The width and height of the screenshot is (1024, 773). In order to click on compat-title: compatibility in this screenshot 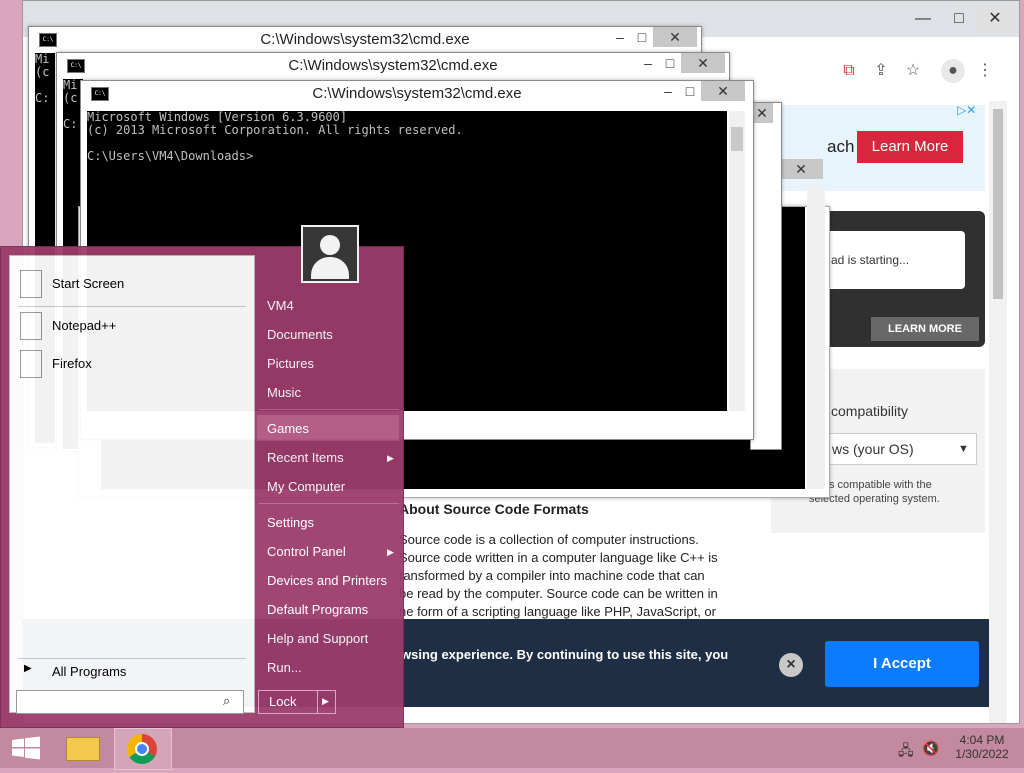, I will do `click(870, 411)`.